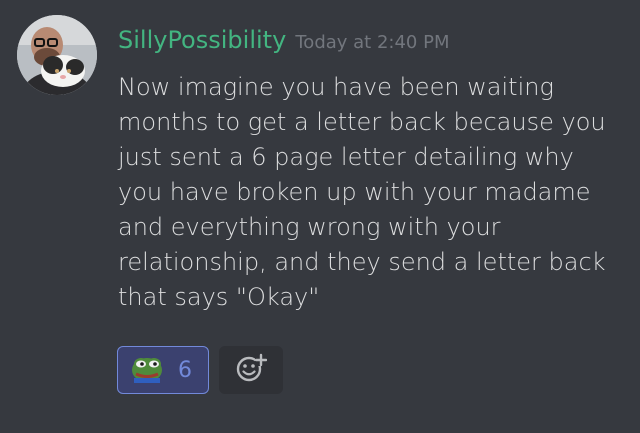 The width and height of the screenshot is (640, 433). I want to click on add-reaction-button, so click(251, 370).